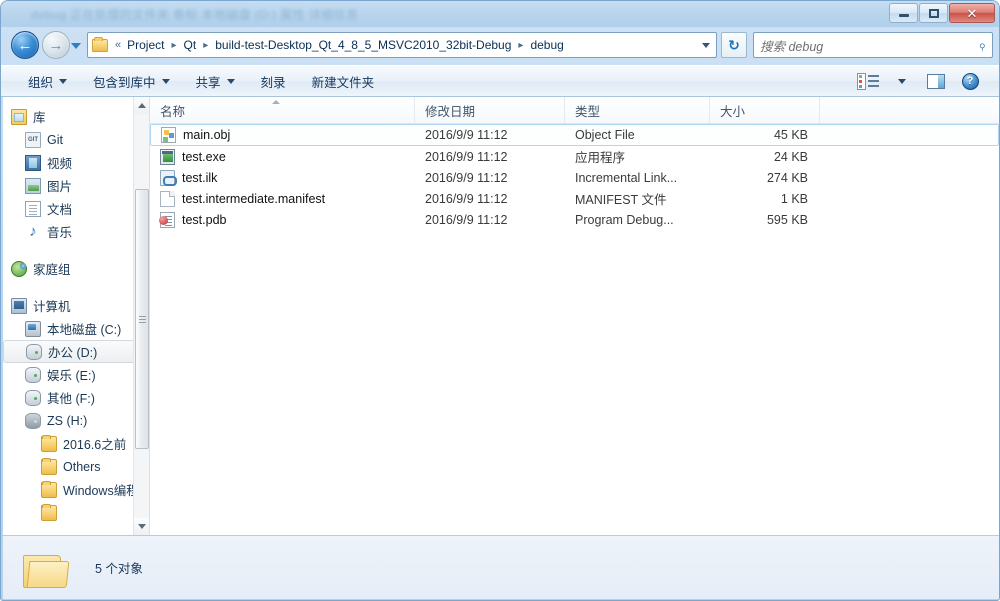 This screenshot has width=1000, height=601. Describe the element at coordinates (765, 110) in the screenshot. I see `column-header-size: 大小` at that location.